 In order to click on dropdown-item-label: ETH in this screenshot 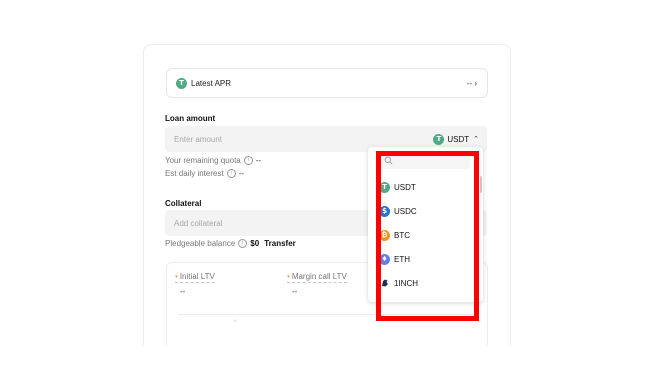, I will do `click(402, 259)`.